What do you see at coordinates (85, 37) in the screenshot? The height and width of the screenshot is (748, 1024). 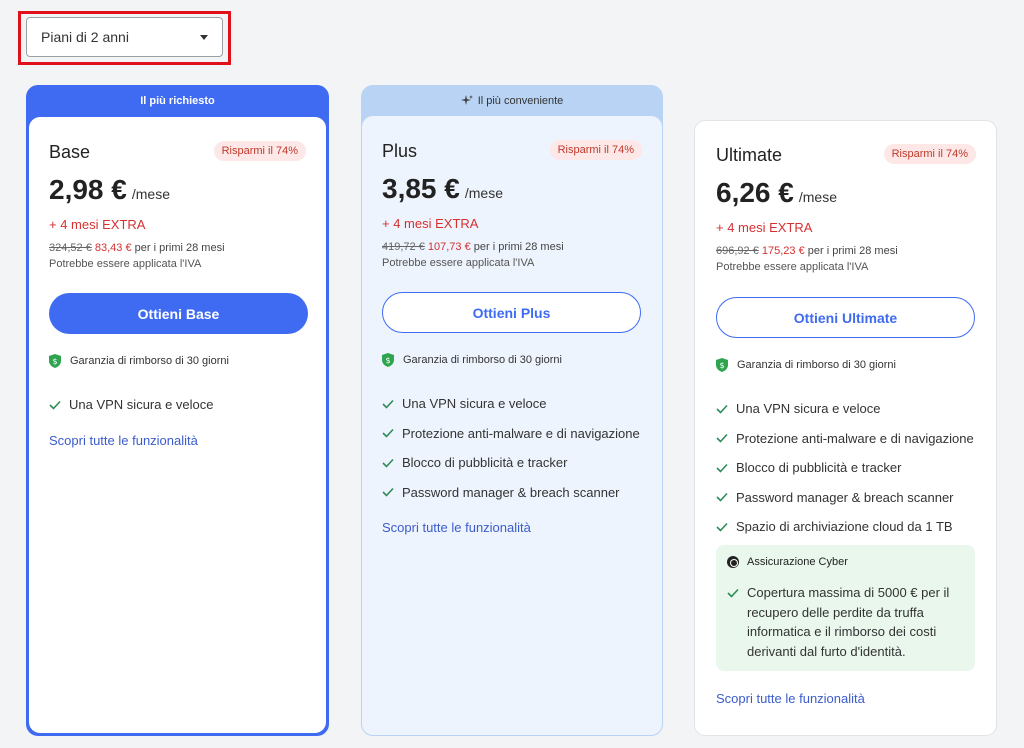 I see `period-select-value: Piani di 2 anni` at bounding box center [85, 37].